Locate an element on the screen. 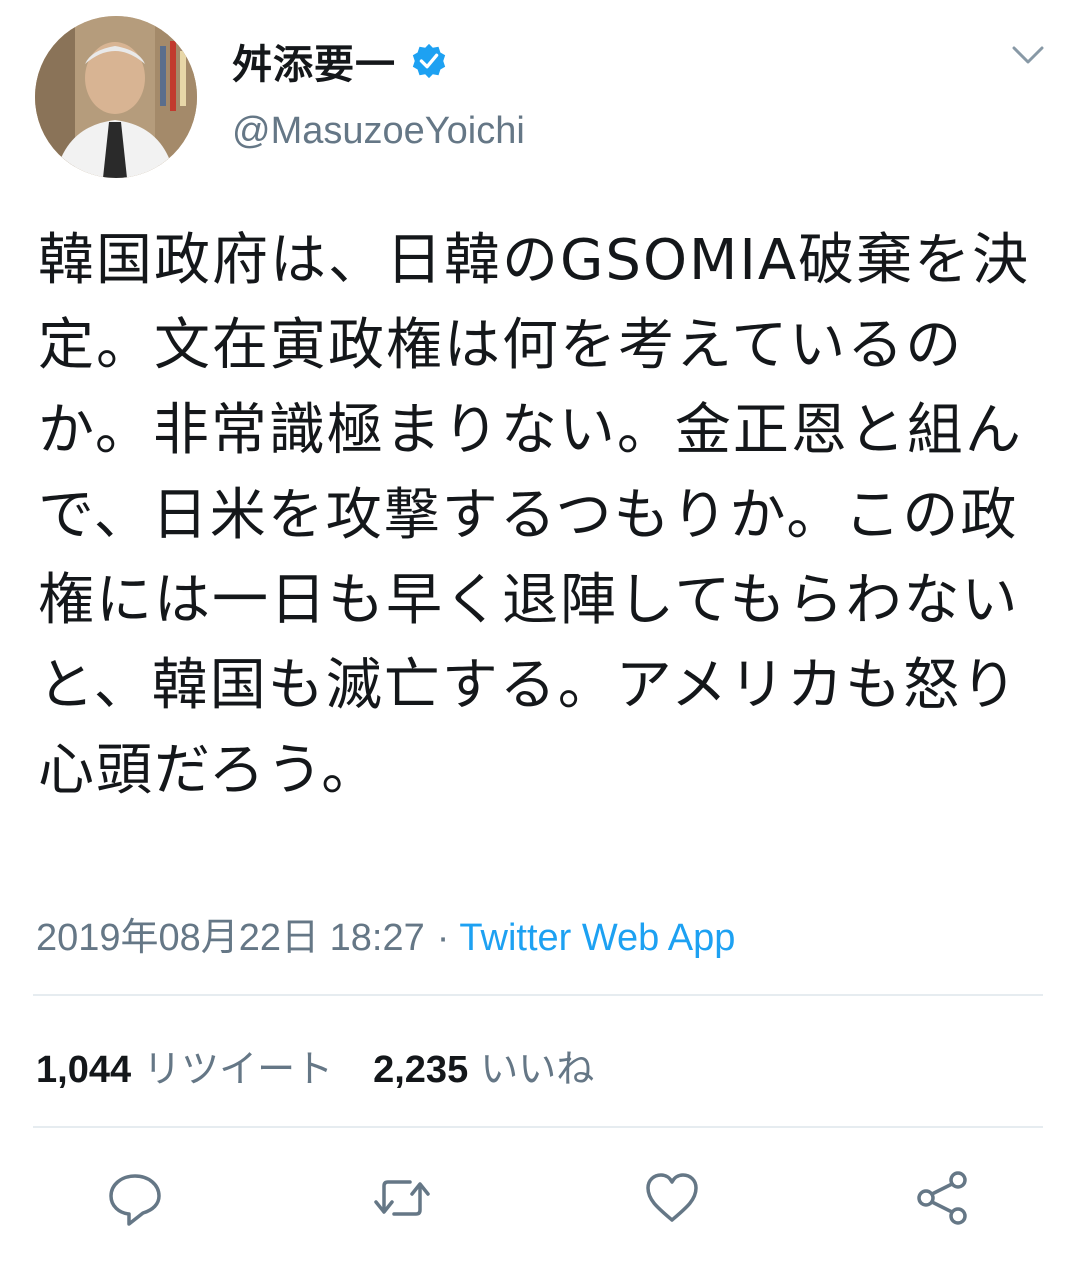 This screenshot has height=1270, width=1078. timestamp: 2019年08月22日 18:27 is located at coordinates (230, 938).